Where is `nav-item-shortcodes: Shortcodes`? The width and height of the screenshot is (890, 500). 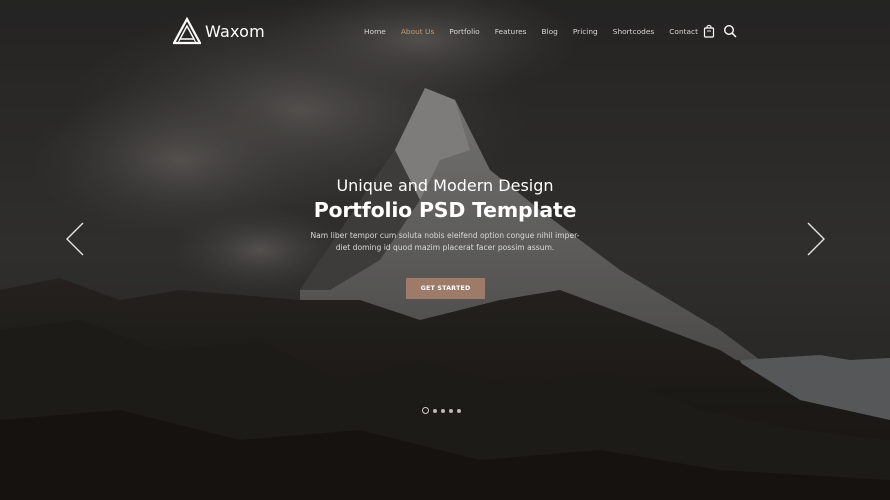
nav-item-shortcodes: Shortcodes is located at coordinates (634, 31).